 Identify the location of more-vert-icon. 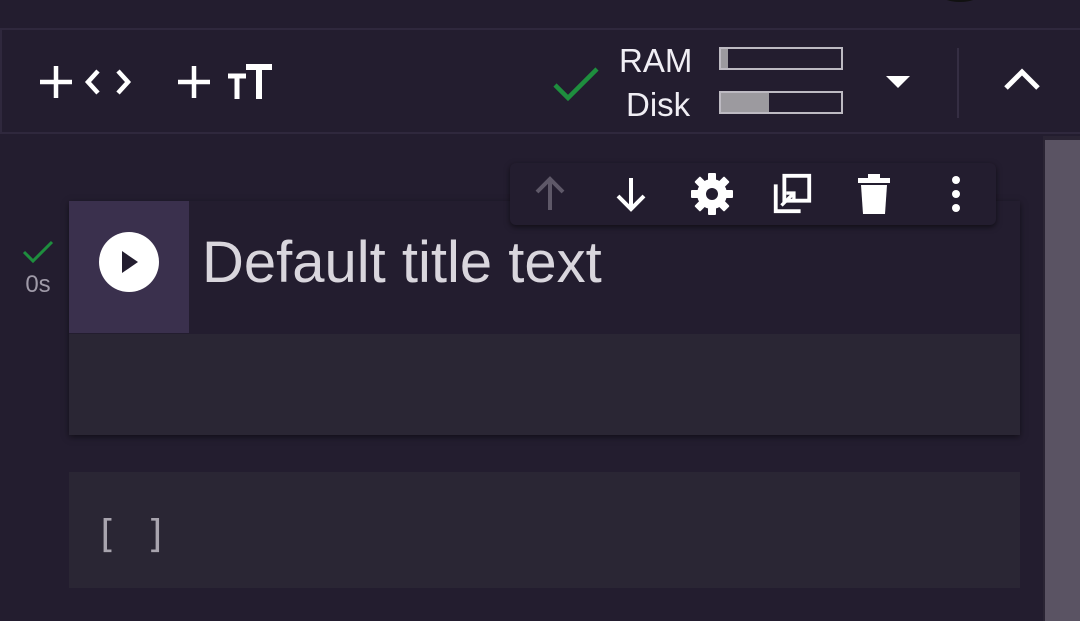
(956, 194).